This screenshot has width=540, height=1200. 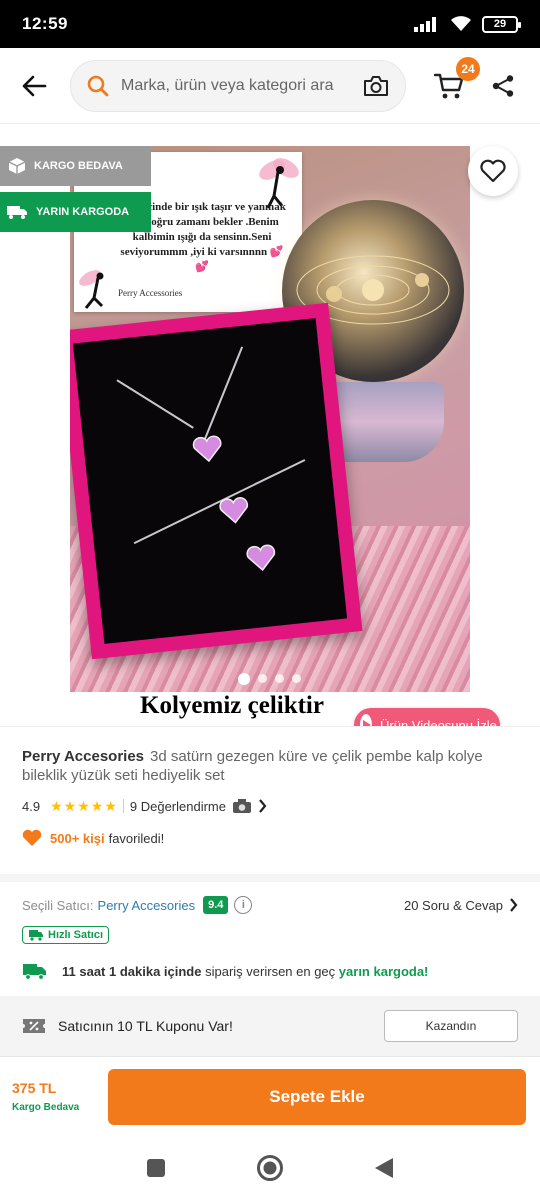 I want to click on favorite-suffix: favoriledi!, so click(x=136, y=838).